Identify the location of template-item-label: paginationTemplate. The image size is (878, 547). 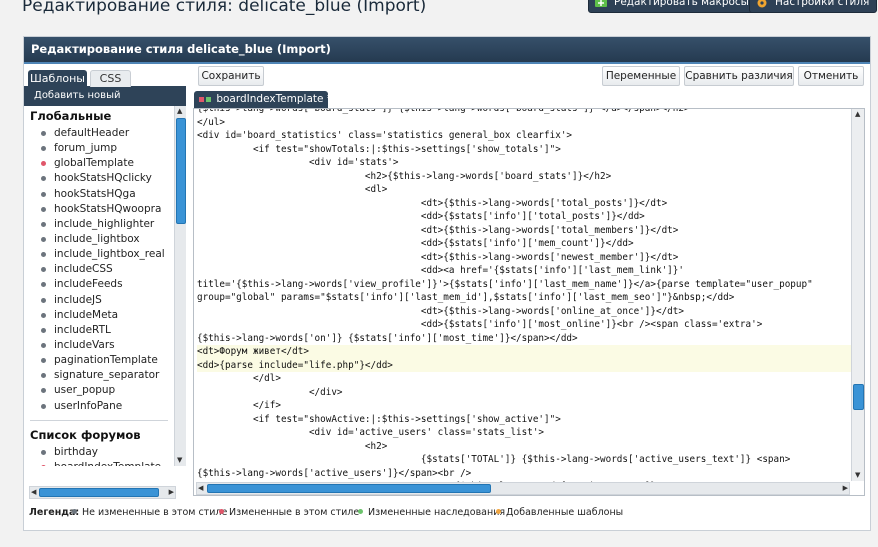
(106, 360).